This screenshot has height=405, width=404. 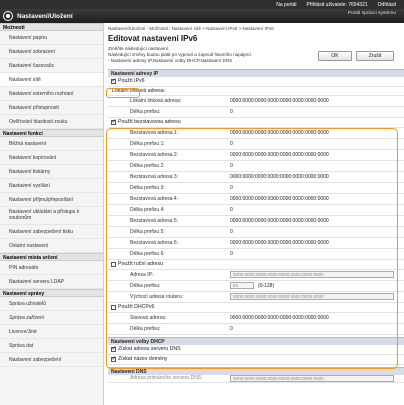 I want to click on ok-button: OK, so click(x=335, y=56).